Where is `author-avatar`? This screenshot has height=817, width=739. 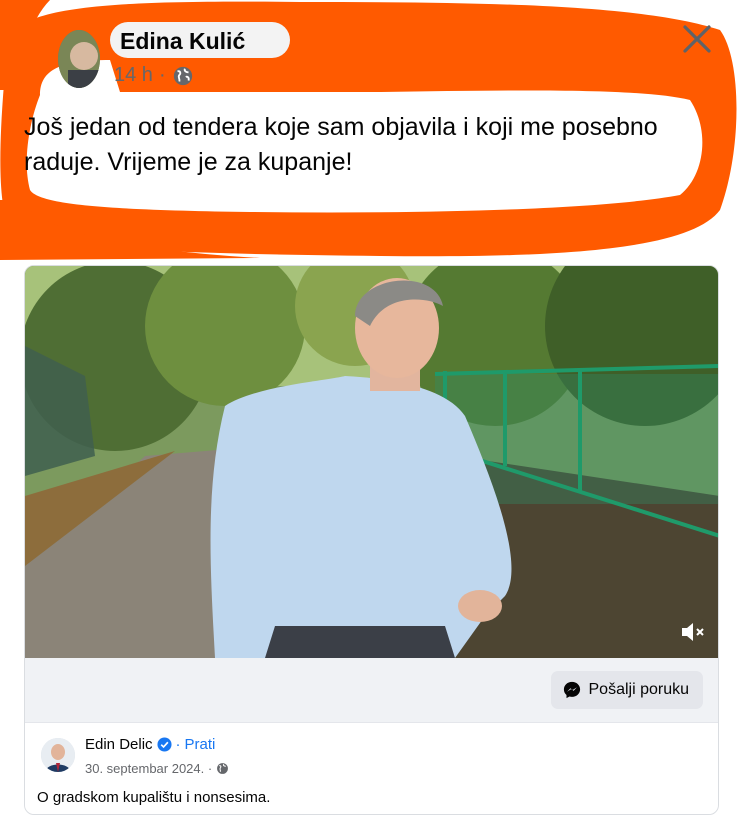
author-avatar is located at coordinates (79, 59).